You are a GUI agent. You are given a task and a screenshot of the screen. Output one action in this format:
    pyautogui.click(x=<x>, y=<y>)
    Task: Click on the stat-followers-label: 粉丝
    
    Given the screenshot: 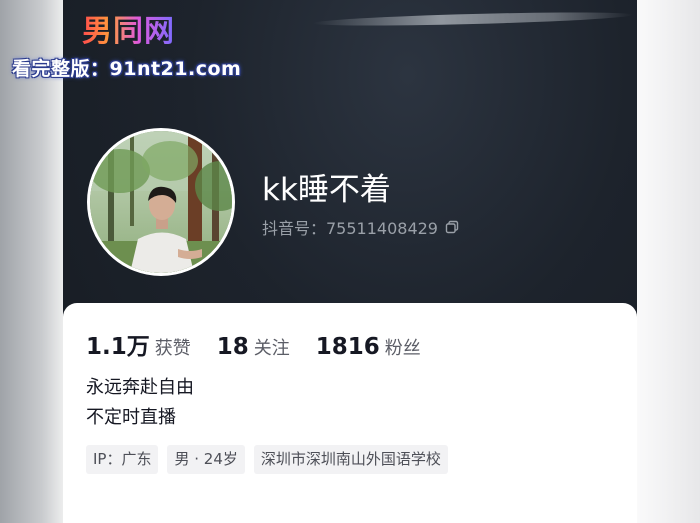 What is the action you would take?
    pyautogui.click(x=402, y=348)
    